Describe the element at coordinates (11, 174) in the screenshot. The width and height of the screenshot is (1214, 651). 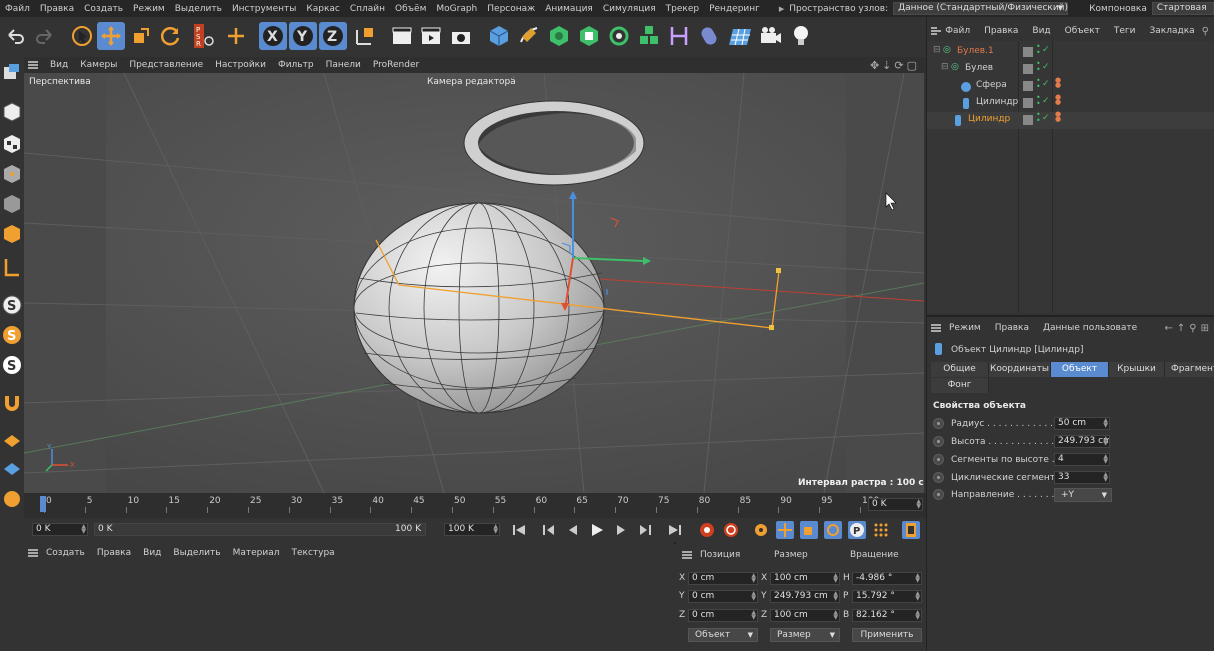
I see `axis-mode-button` at that location.